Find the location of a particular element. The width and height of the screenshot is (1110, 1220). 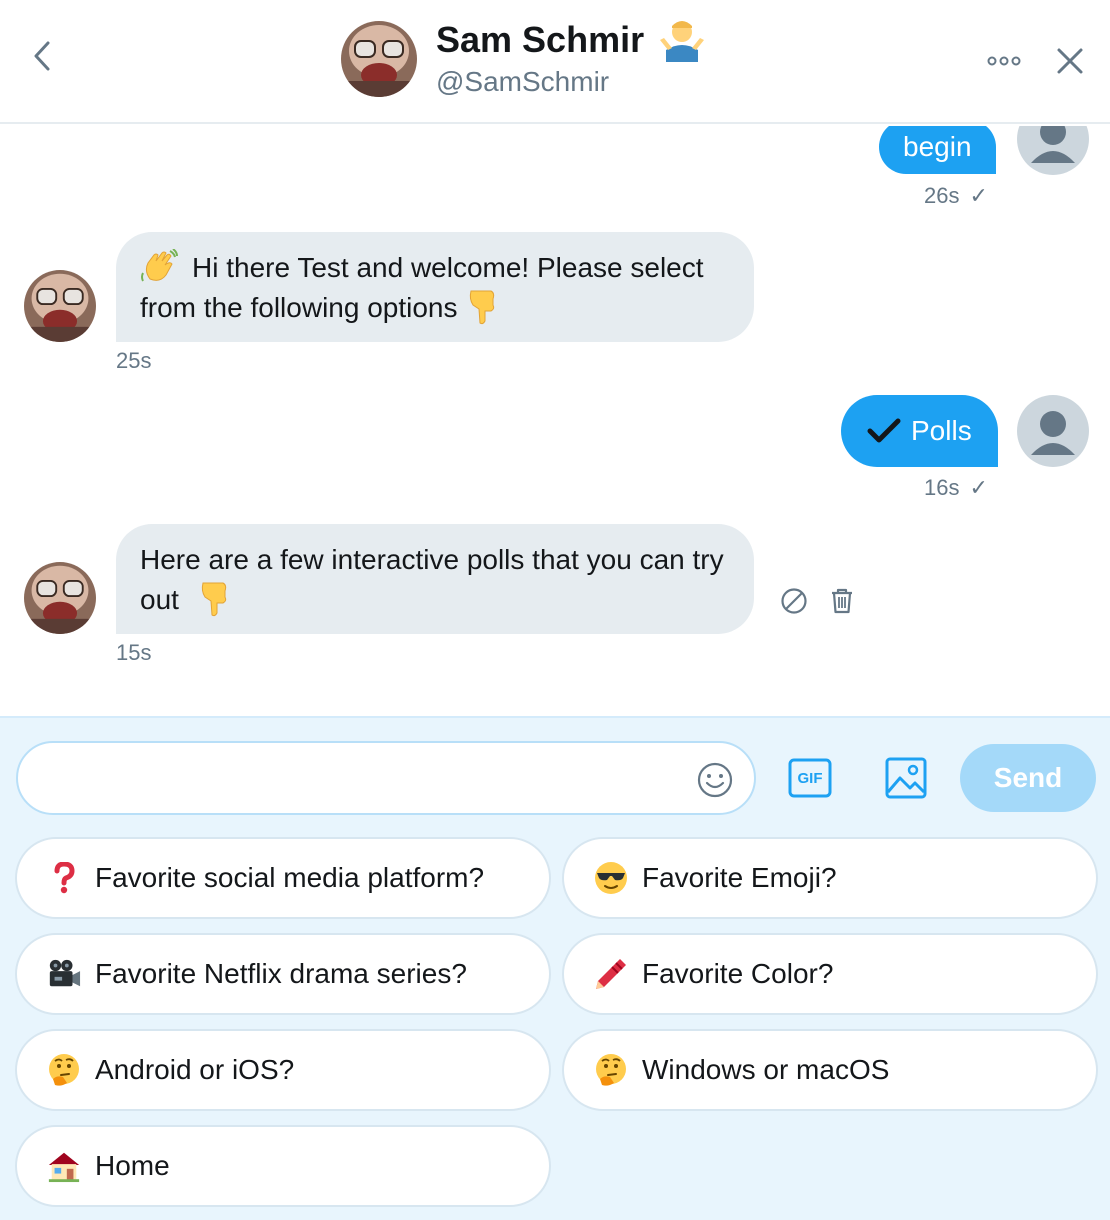

shrug-emoji-icon is located at coordinates (682, 41).